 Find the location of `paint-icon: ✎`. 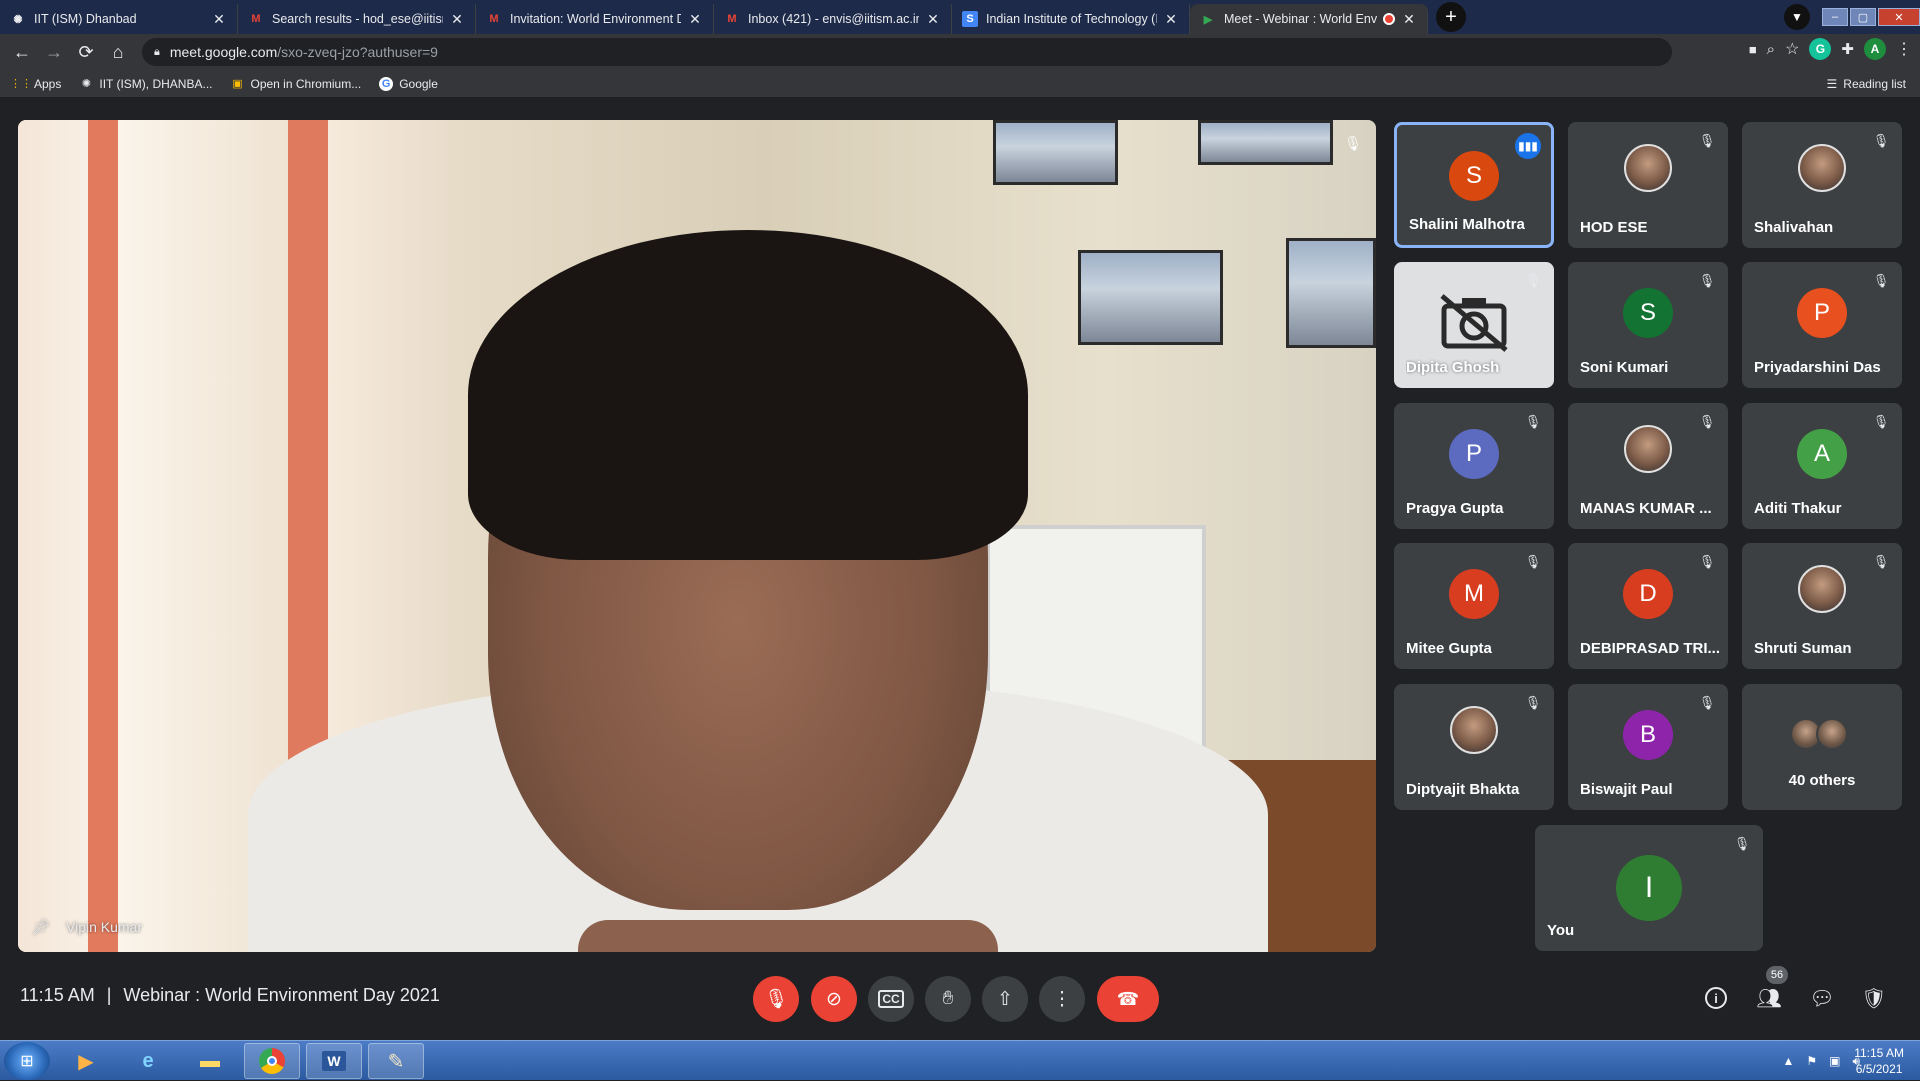

paint-icon: ✎ is located at coordinates (396, 1061).